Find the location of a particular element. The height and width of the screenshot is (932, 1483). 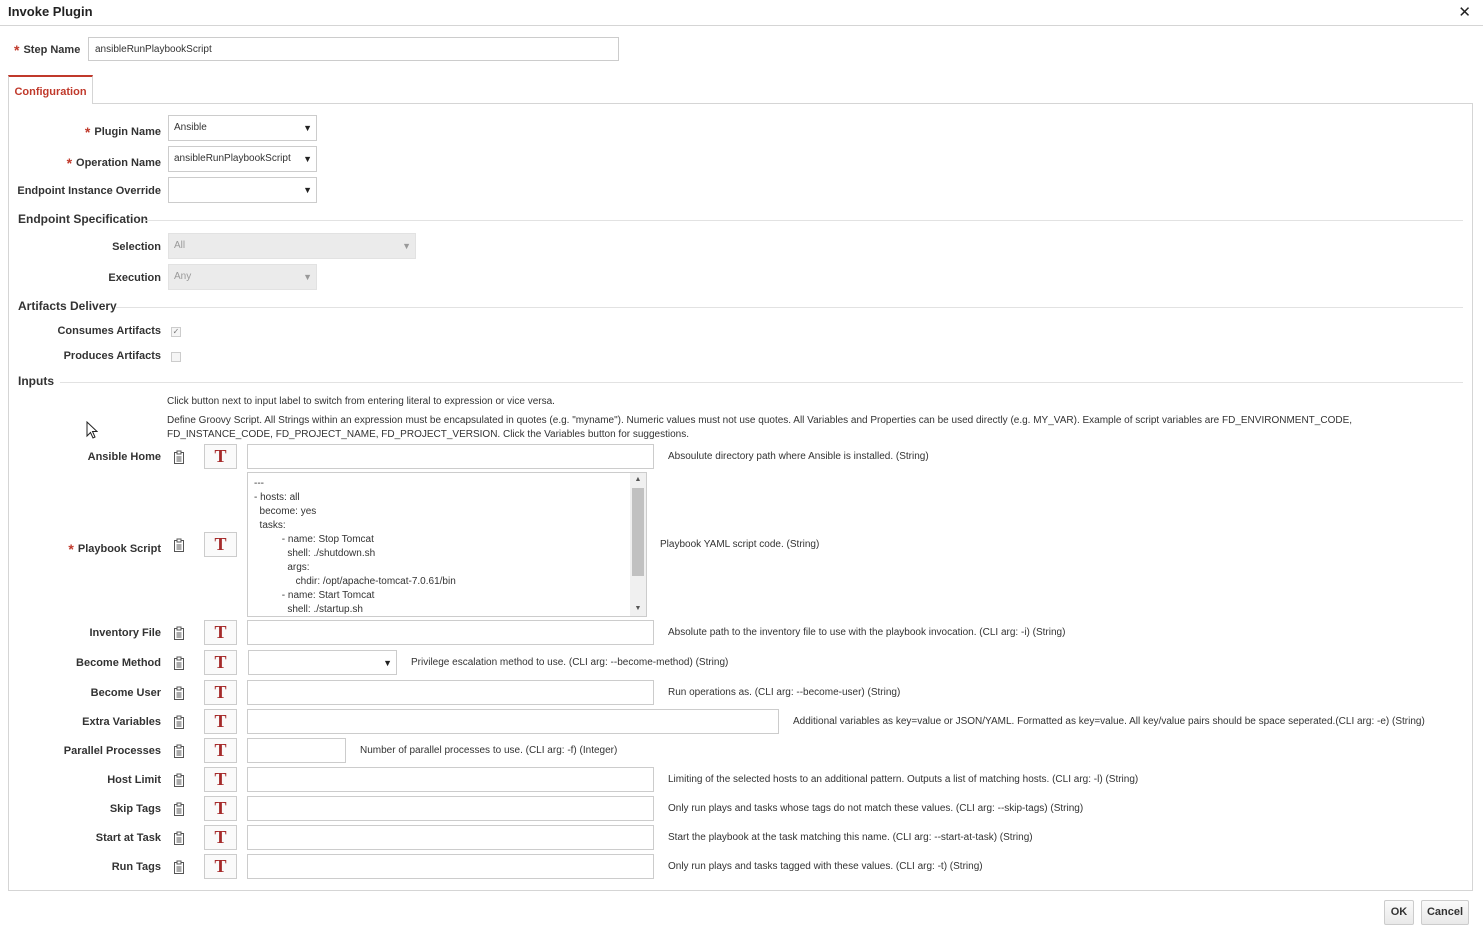

host-limit-label: Host Limit is located at coordinates (134, 780).